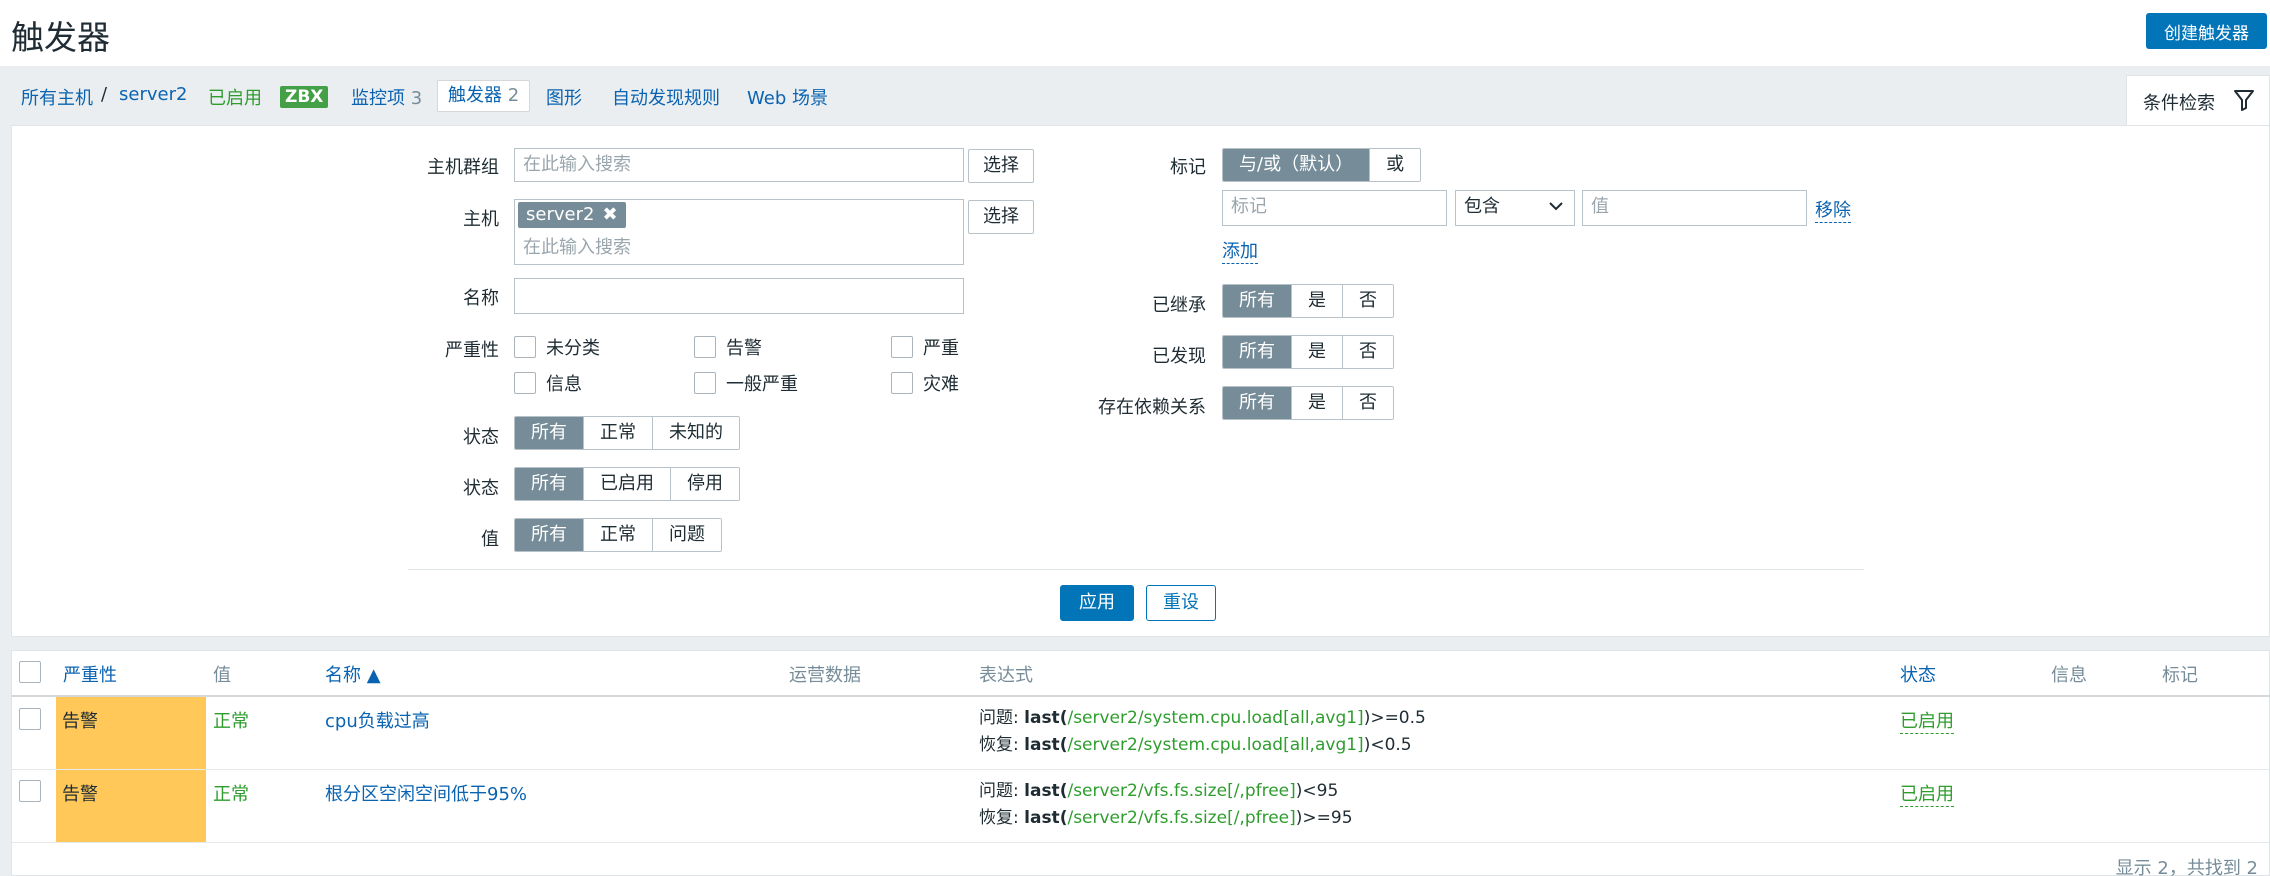 The width and height of the screenshot is (2270, 876). I want to click on trigger-name-link: 根分区空闲空间低于95%, so click(426, 793).